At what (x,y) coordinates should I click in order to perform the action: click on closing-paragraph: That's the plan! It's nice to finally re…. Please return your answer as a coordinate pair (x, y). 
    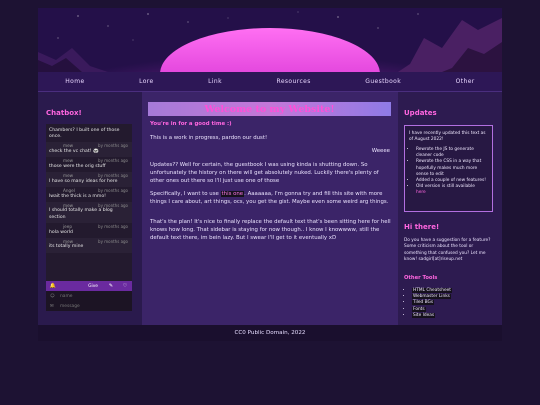
    Looking at the image, I should click on (270, 230).